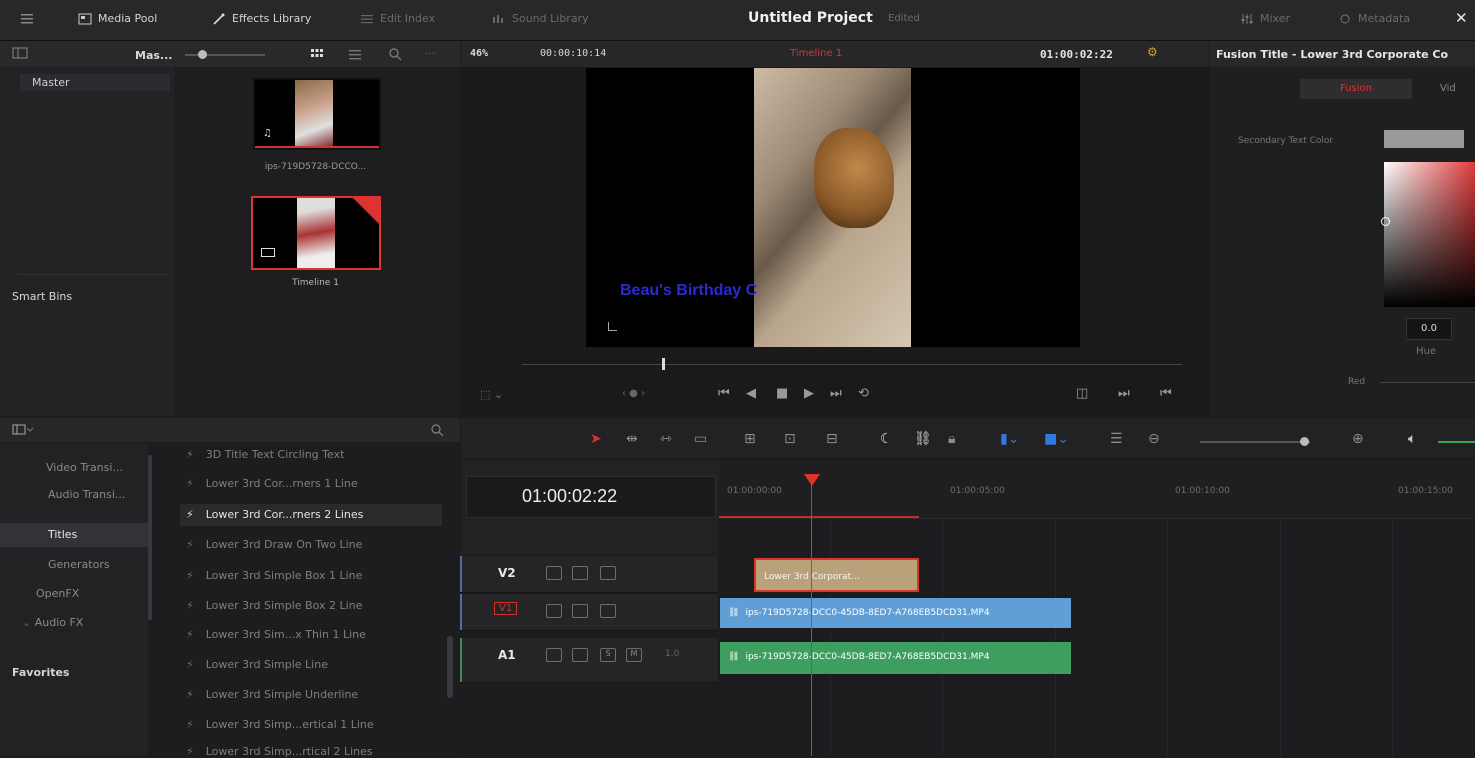 This screenshot has width=1475, height=758. What do you see at coordinates (751, 393) in the screenshot?
I see `play-reverse-icon: ◀` at bounding box center [751, 393].